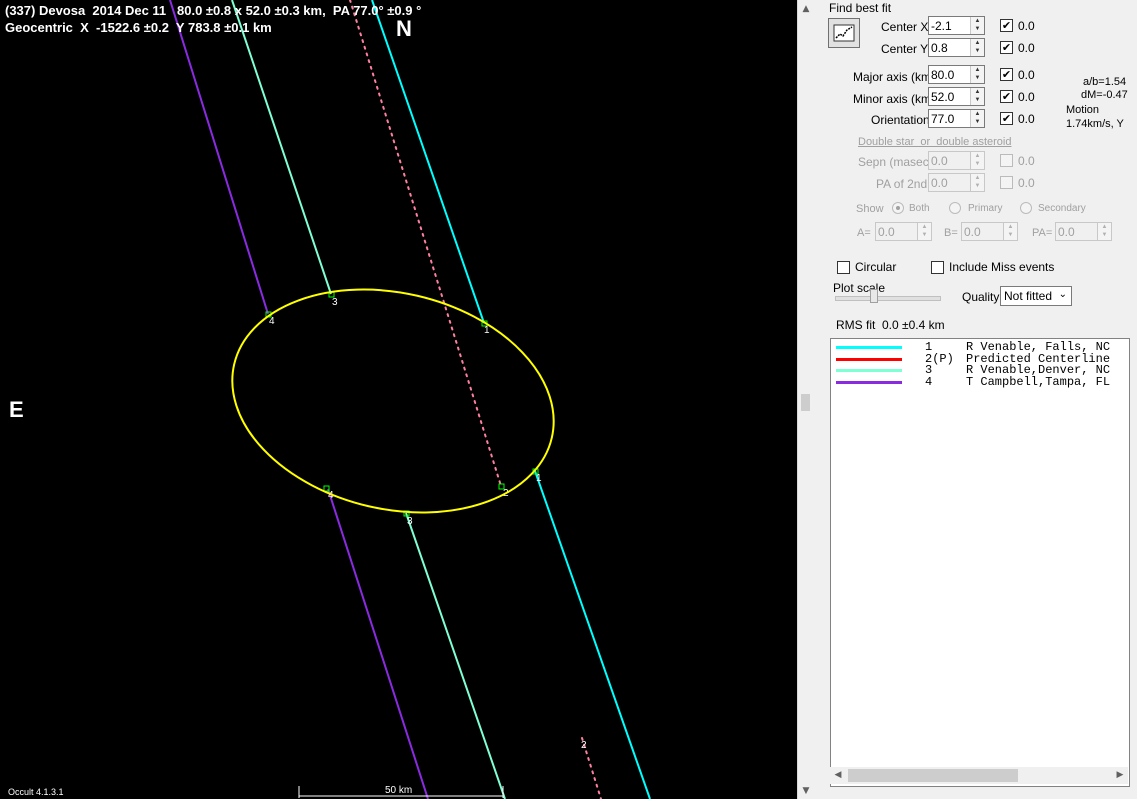 This screenshot has width=1137, height=799. I want to click on pa2nd-checkbox, so click(1006, 182).